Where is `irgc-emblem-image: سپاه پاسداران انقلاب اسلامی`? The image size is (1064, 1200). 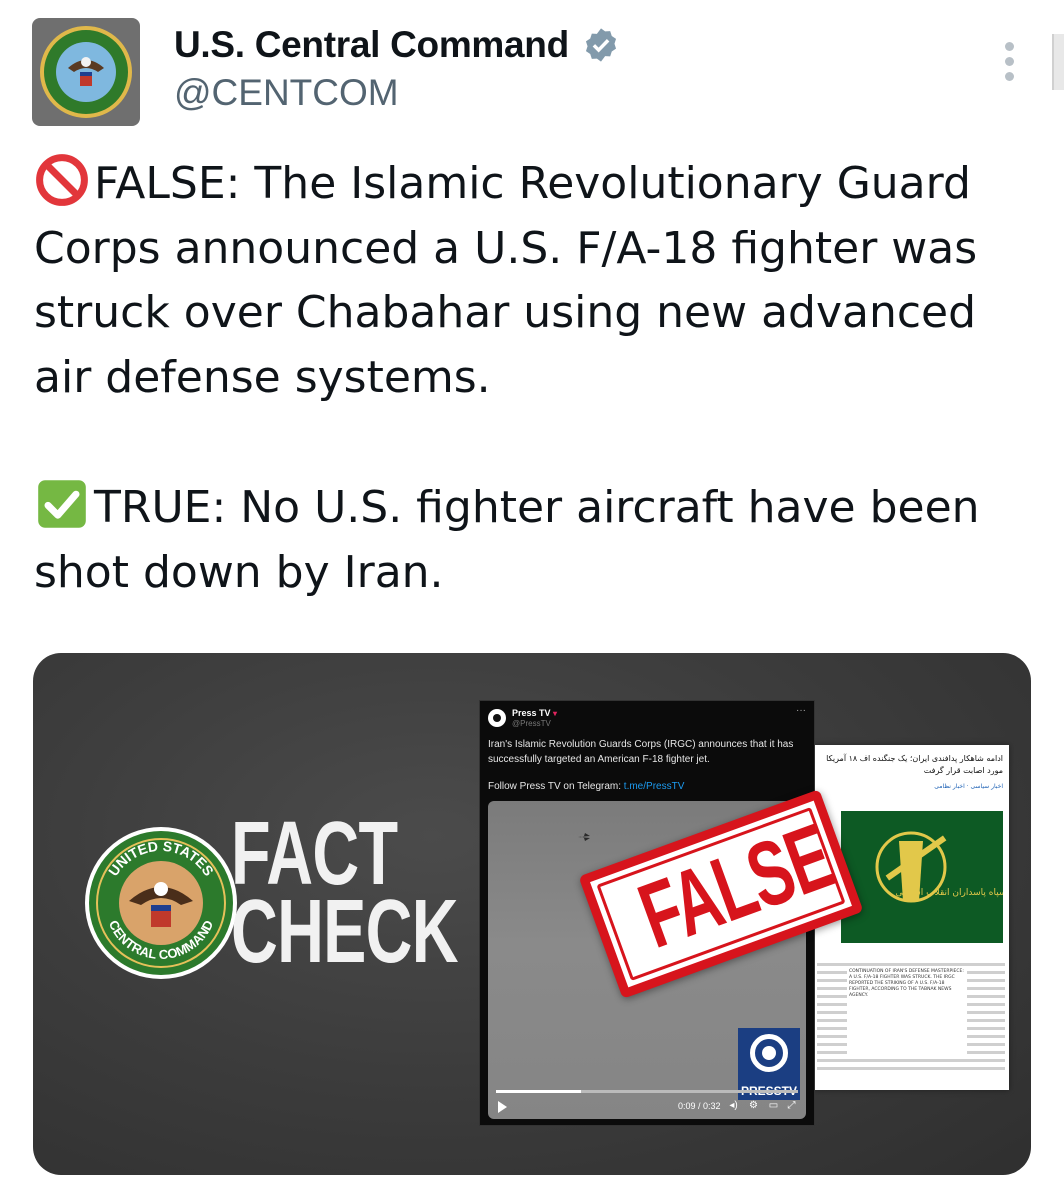
irgc-emblem-image: سپاه پاسداران انقلاب اسلامی is located at coordinates (923, 877).